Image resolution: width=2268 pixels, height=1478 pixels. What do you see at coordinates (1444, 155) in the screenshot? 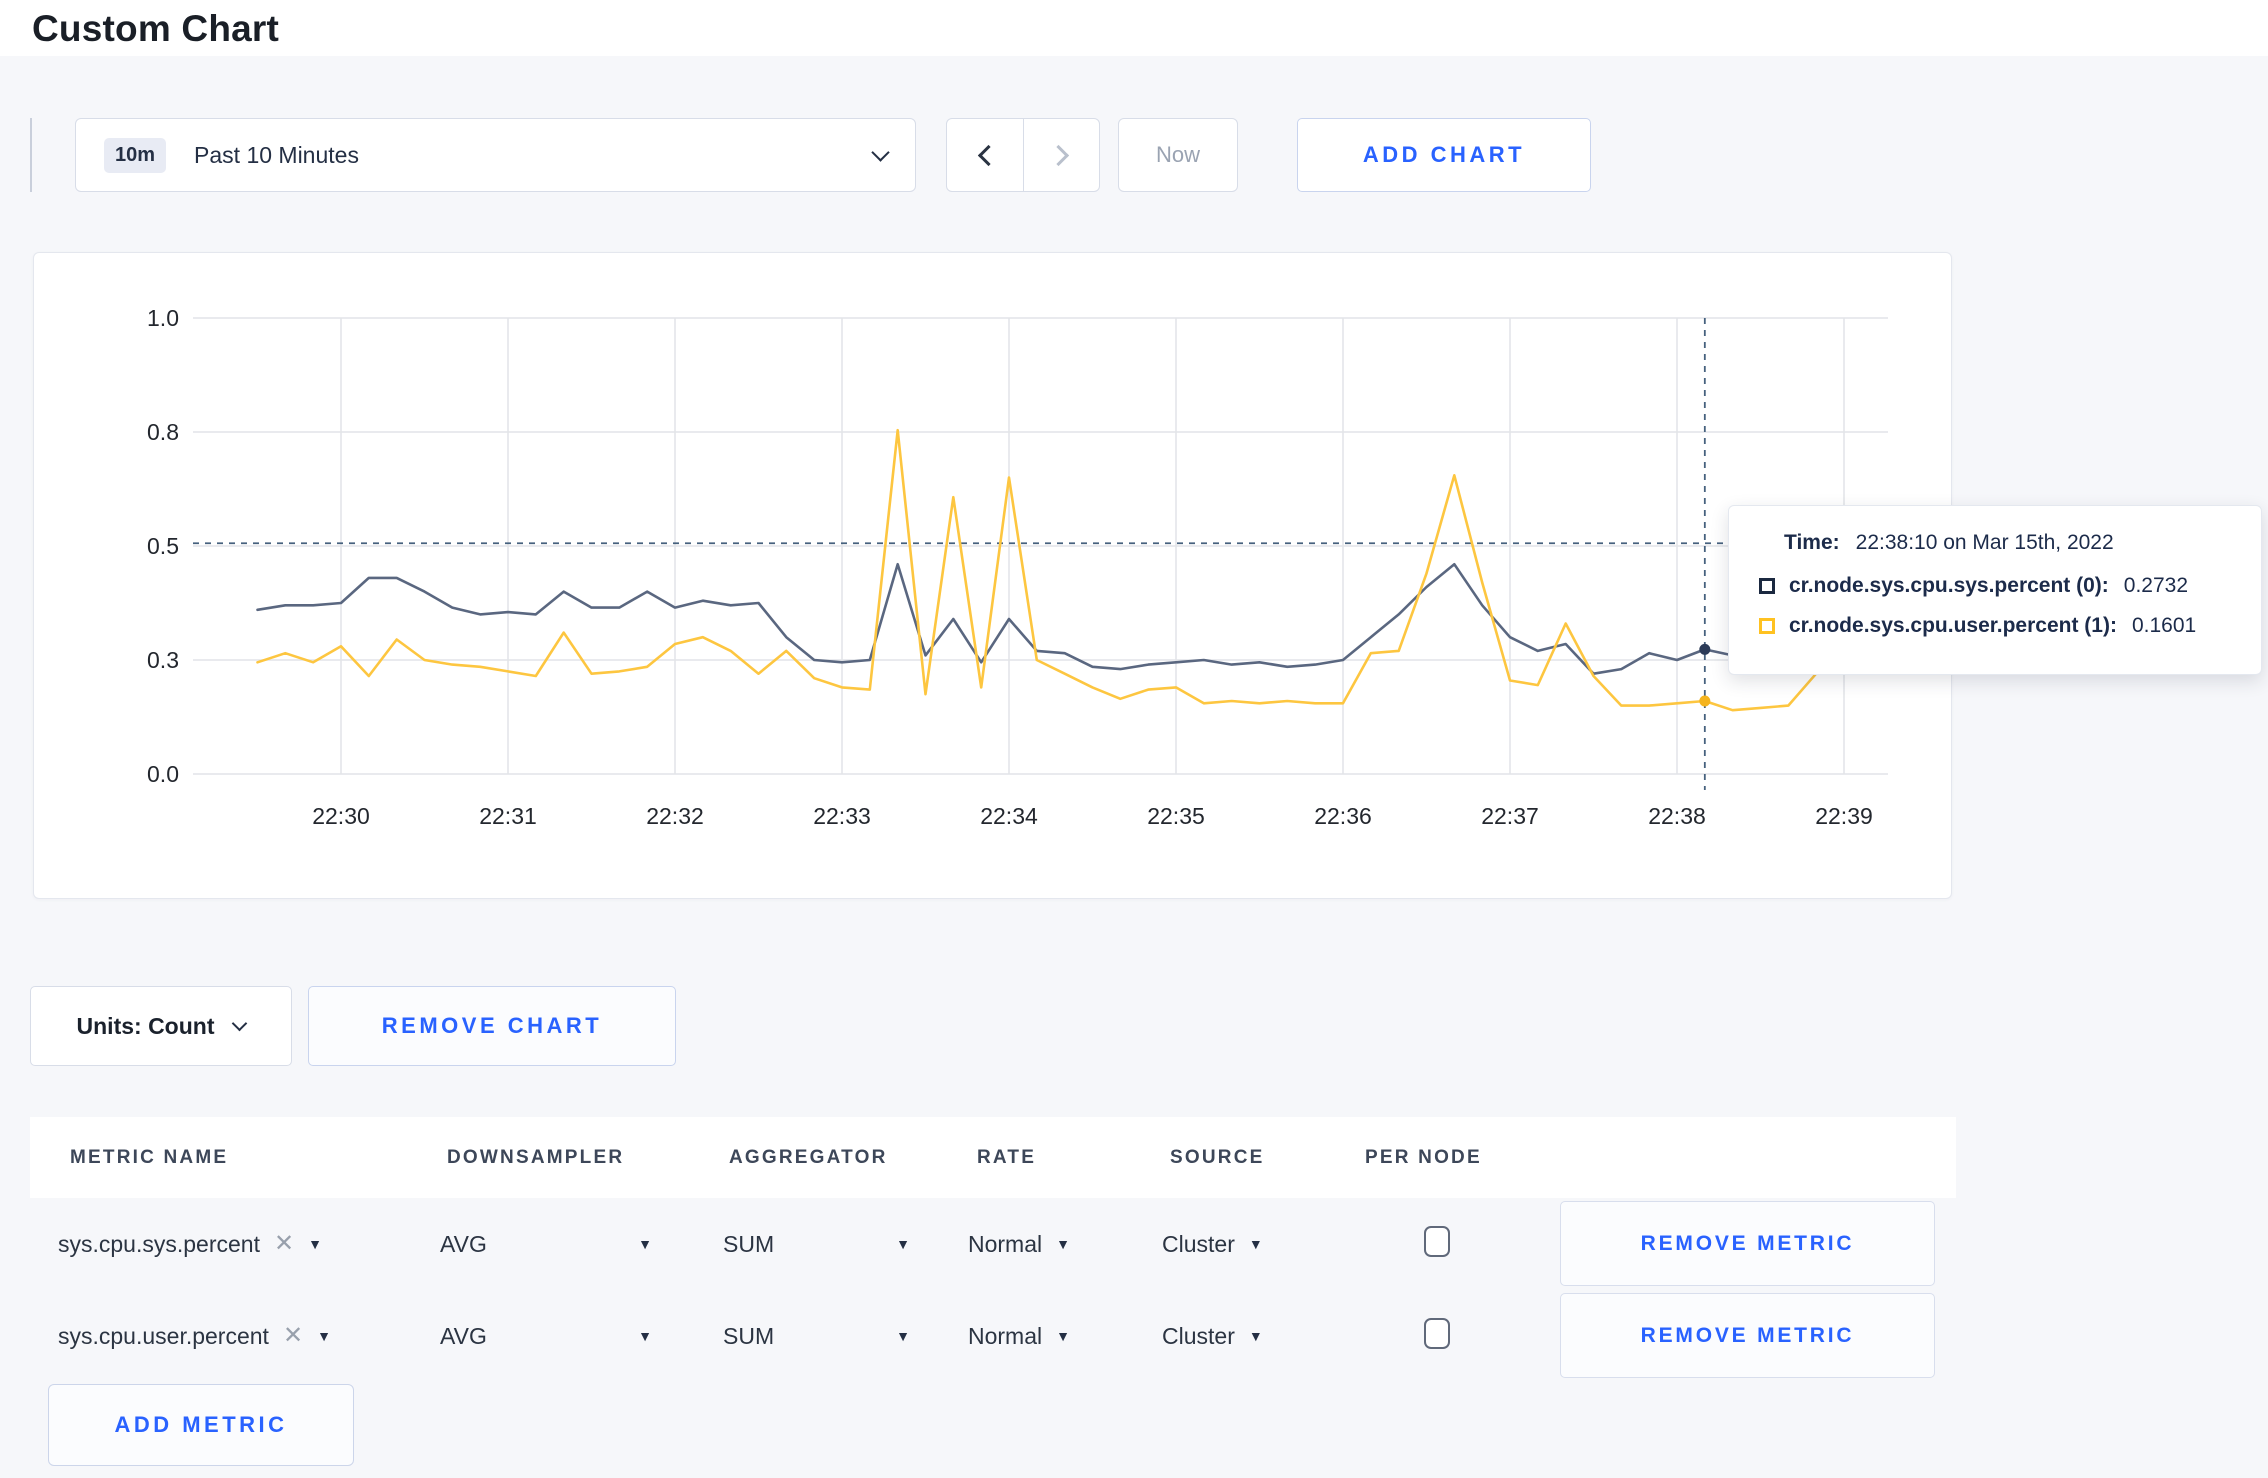
I see `add-chart-button: ADD CHART` at bounding box center [1444, 155].